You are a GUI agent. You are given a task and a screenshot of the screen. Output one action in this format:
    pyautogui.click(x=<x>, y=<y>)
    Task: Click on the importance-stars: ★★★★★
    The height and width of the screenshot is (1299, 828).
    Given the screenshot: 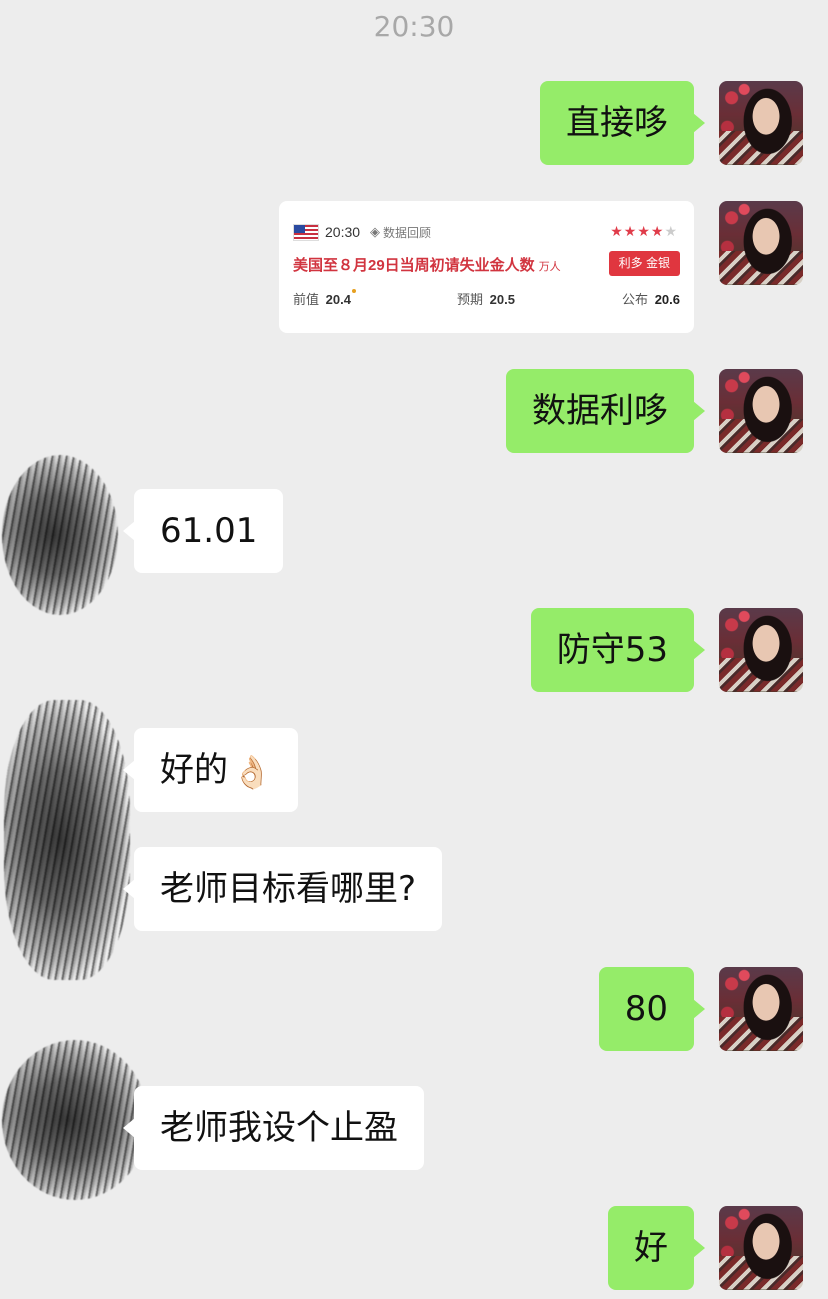 What is the action you would take?
    pyautogui.click(x=644, y=231)
    